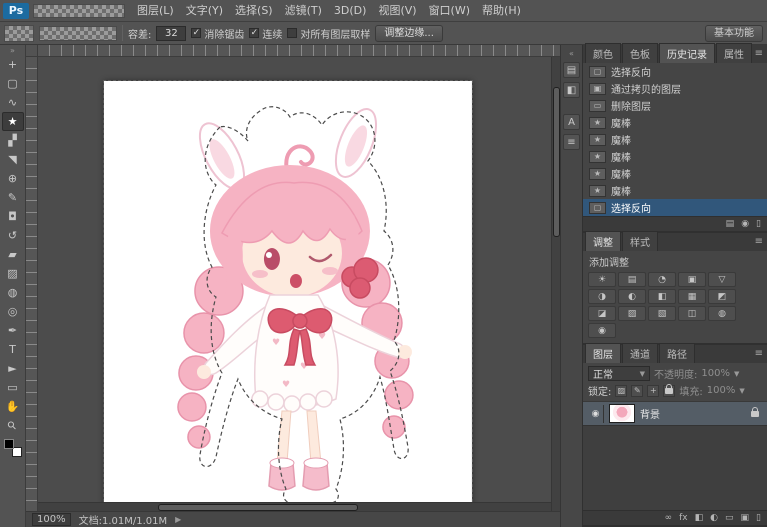  I want to click on horizontal-scrollbar-thumb, so click(258, 507).